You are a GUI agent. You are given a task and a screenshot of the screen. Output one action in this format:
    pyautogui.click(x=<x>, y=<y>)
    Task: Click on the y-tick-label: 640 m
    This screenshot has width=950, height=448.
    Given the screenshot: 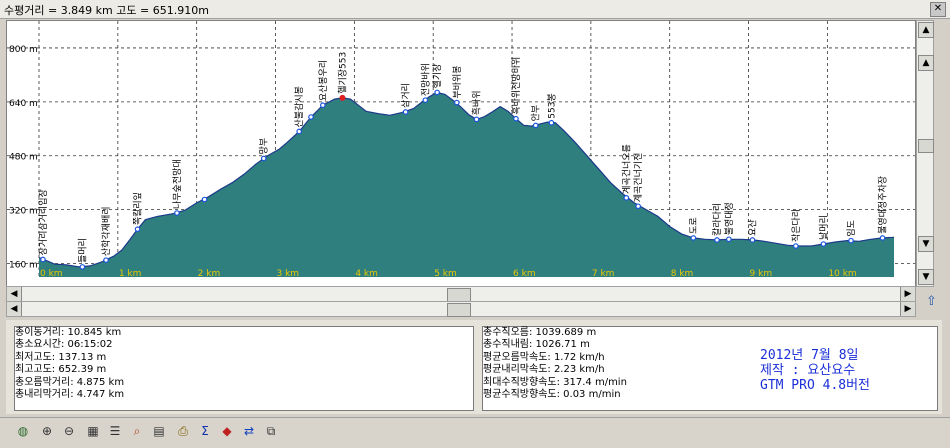 What is the action you would take?
    pyautogui.click(x=23, y=104)
    